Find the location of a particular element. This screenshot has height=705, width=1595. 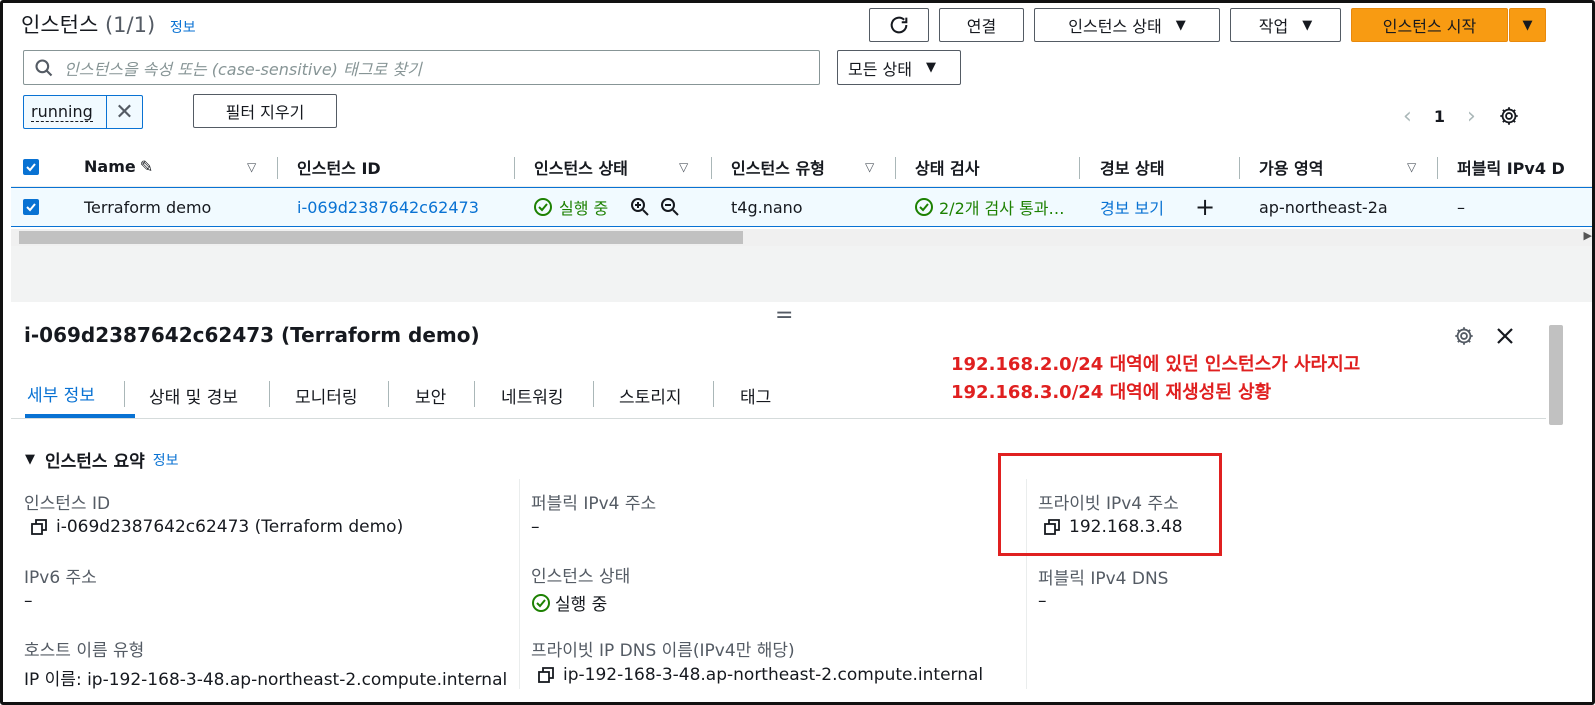

next-page-icon: › is located at coordinates (1471, 116).